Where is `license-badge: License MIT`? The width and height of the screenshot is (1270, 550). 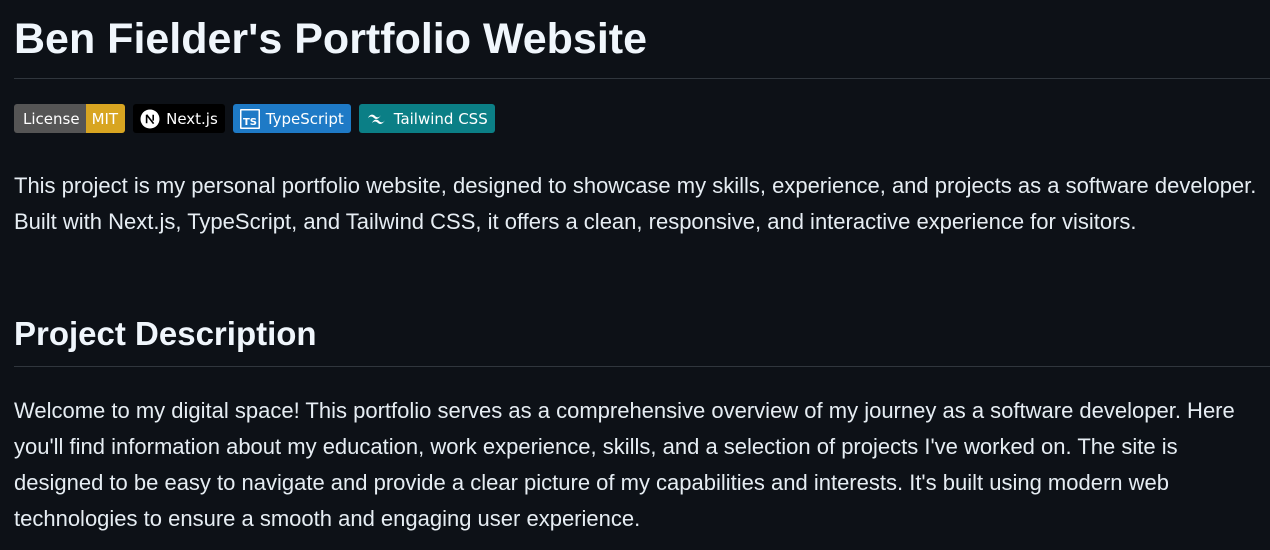 license-badge: License MIT is located at coordinates (70, 118).